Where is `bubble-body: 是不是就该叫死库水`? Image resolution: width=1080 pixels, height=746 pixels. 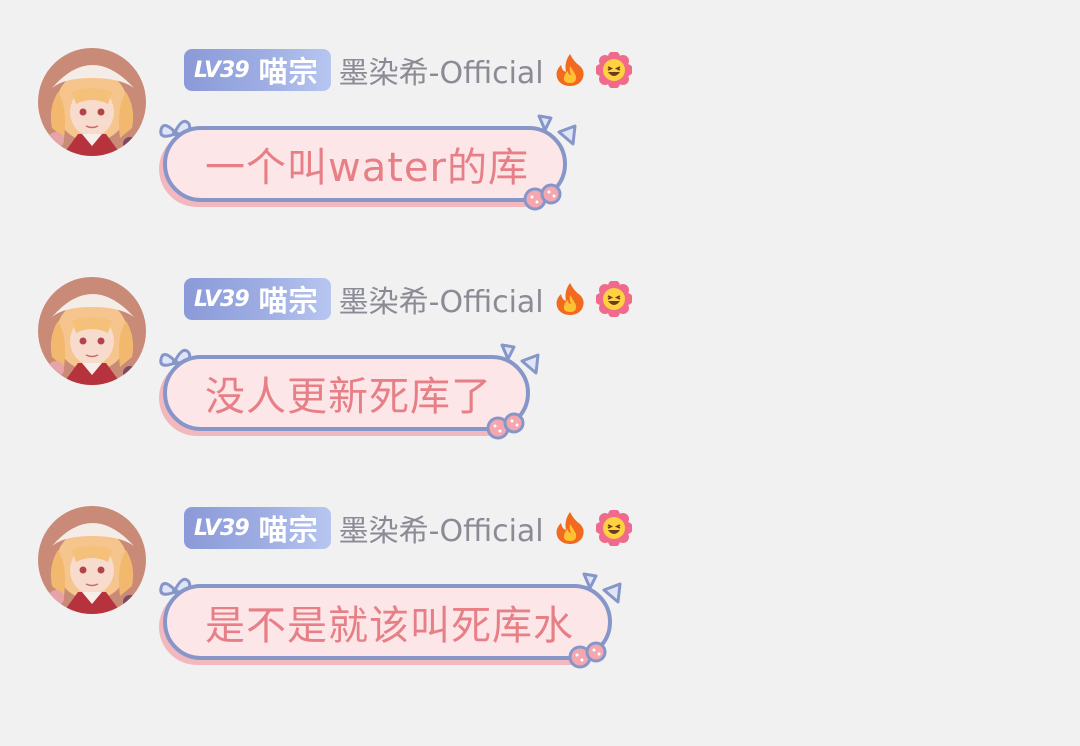 bubble-body: 是不是就该叫死库水 is located at coordinates (392, 620).